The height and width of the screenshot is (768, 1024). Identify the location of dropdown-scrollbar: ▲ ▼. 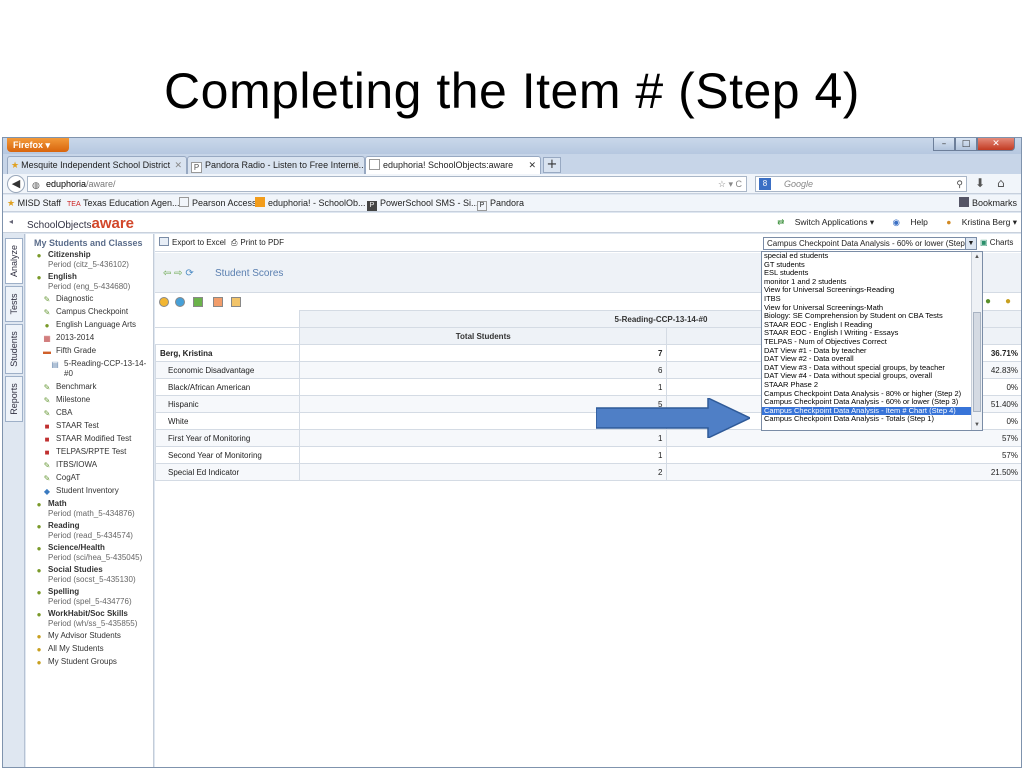
(976, 341).